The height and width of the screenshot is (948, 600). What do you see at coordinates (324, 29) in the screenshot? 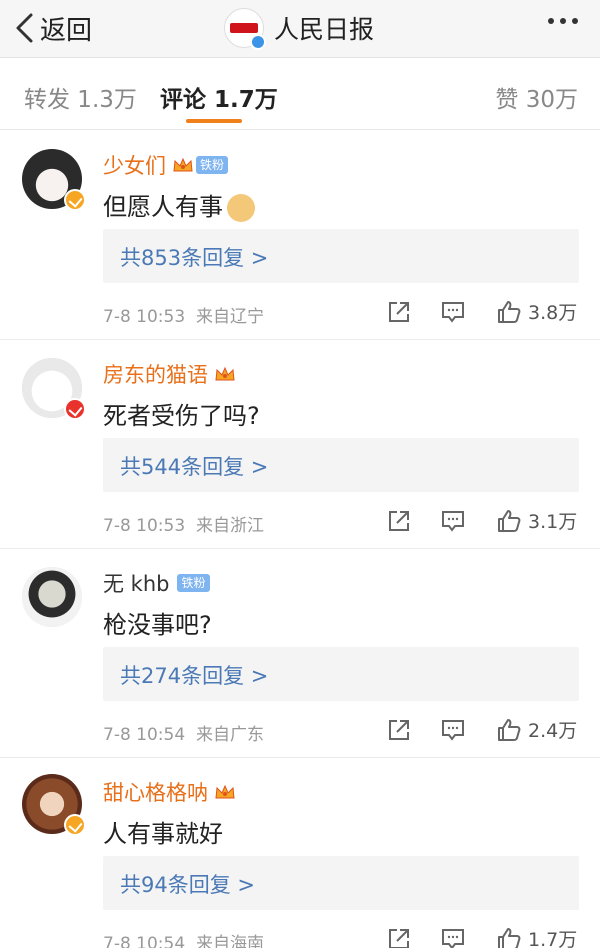
I see `page-title: 人民日报` at bounding box center [324, 29].